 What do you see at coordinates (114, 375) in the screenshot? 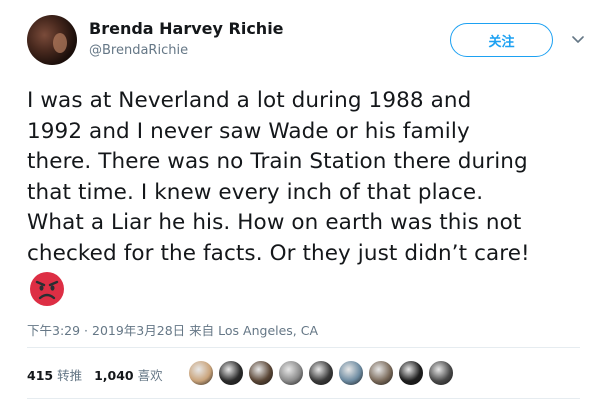
I see `like-count: 1,040` at bounding box center [114, 375].